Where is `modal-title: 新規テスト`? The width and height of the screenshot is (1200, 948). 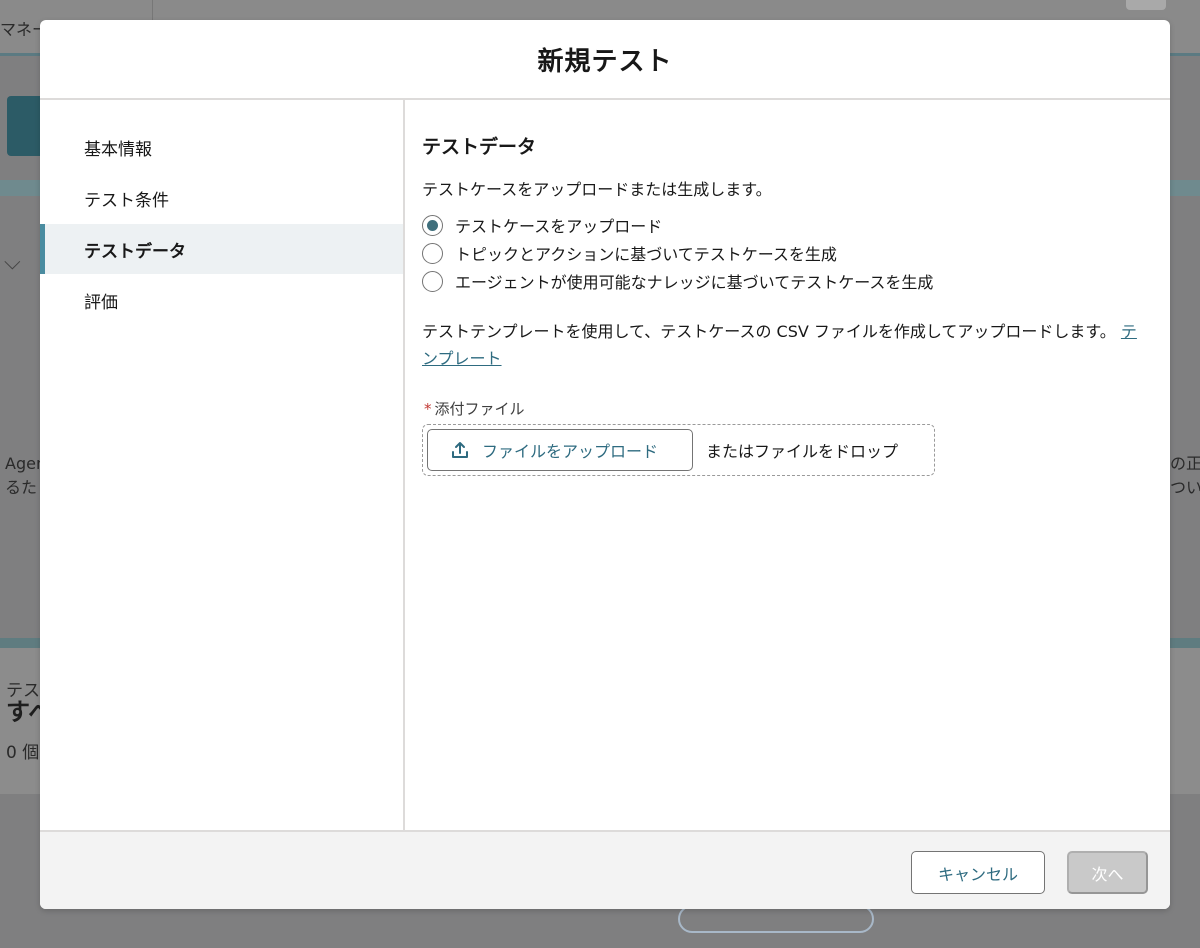
modal-title: 新規テスト is located at coordinates (605, 61).